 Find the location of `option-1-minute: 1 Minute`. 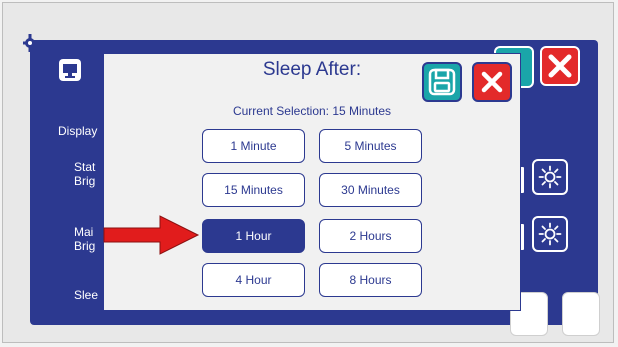

option-1-minute: 1 Minute is located at coordinates (253, 146).